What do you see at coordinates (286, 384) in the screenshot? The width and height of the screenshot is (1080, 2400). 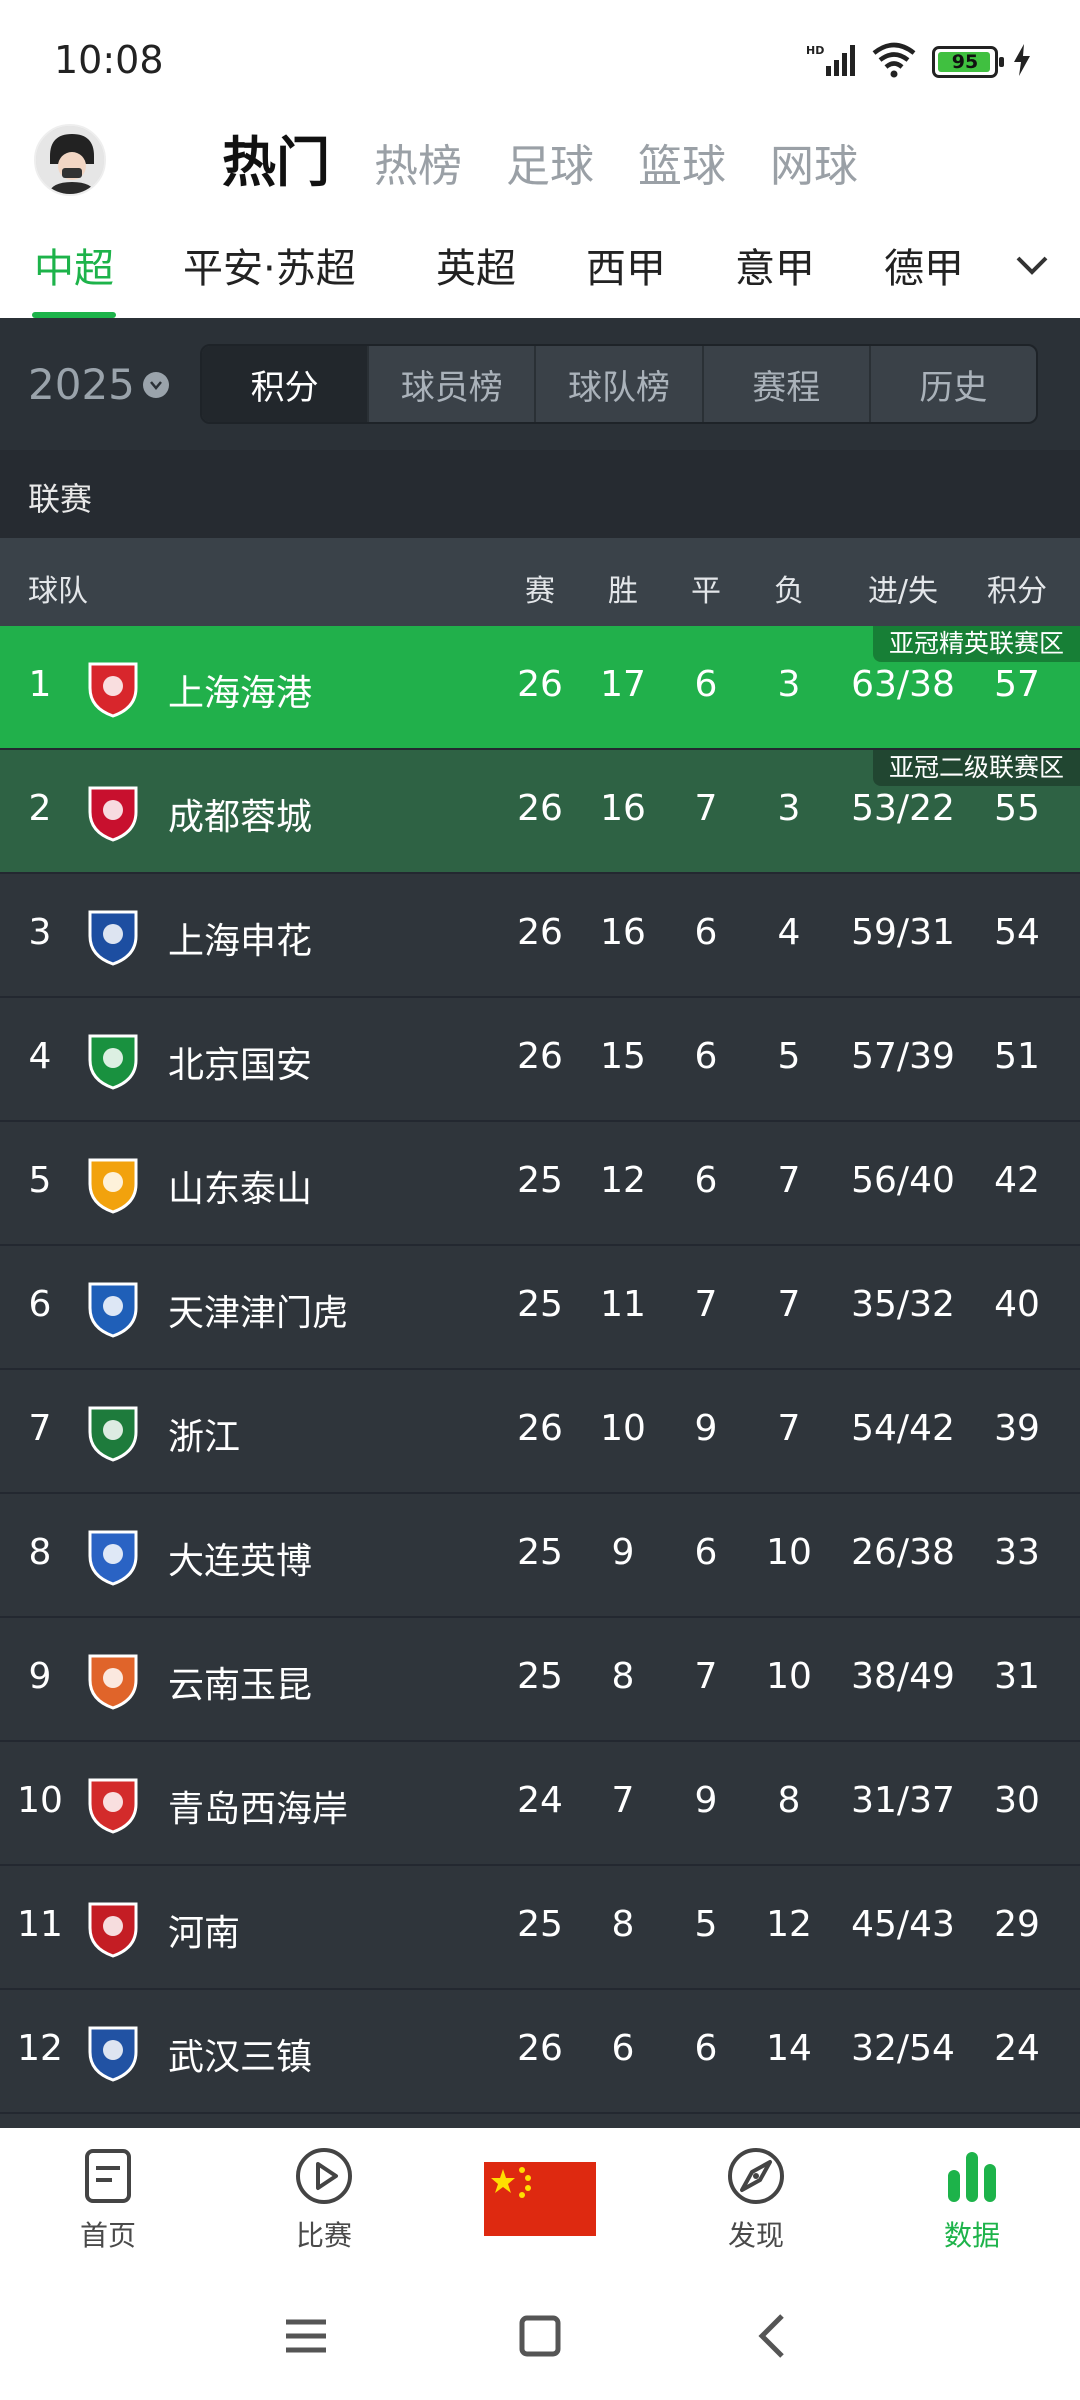 I see `segment-standings: 积分` at bounding box center [286, 384].